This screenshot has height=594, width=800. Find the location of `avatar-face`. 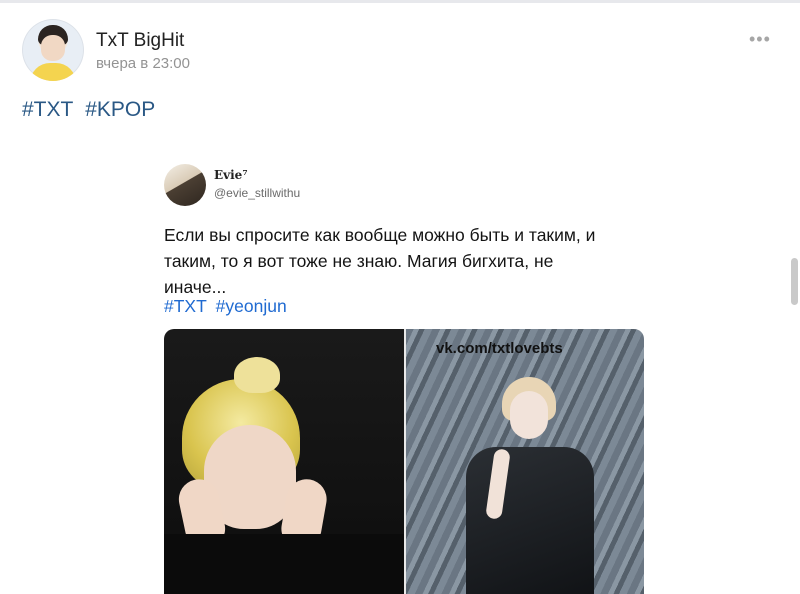

avatar-face is located at coordinates (53, 48).